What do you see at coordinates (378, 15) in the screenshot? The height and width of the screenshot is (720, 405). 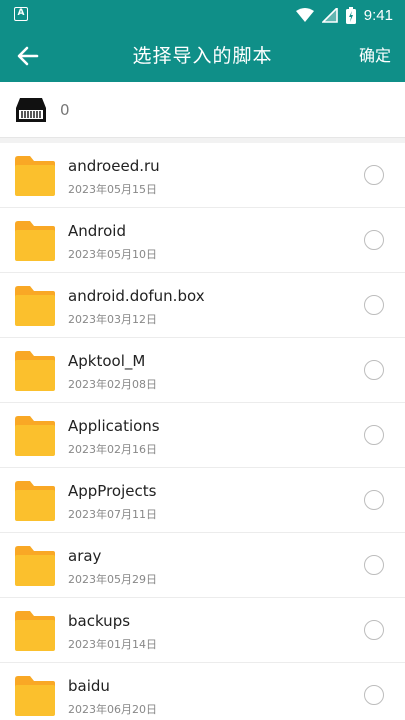 I see `status-time: 9:41` at bounding box center [378, 15].